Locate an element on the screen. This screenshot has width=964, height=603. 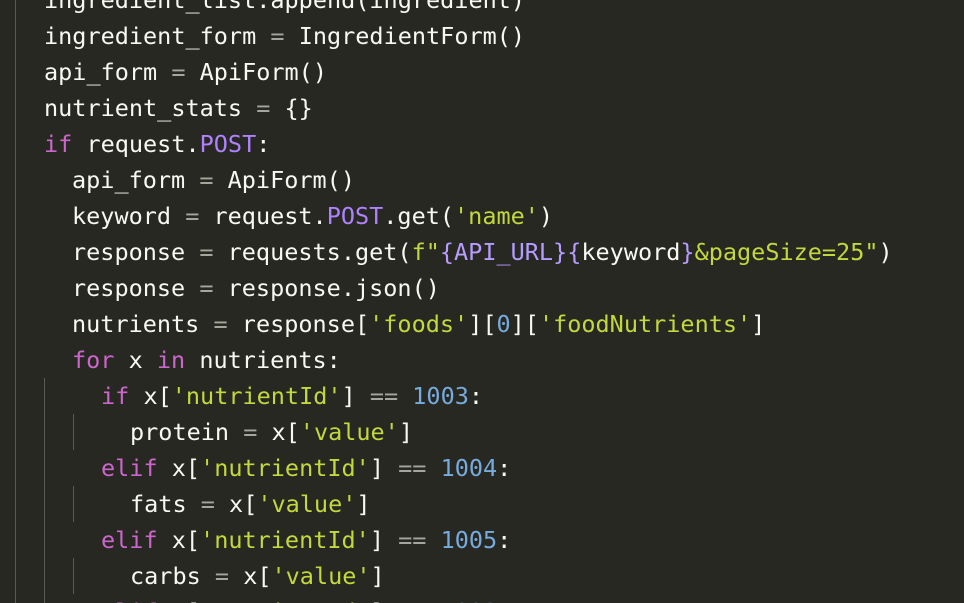
code-text: response = response.json() is located at coordinates (256, 288).